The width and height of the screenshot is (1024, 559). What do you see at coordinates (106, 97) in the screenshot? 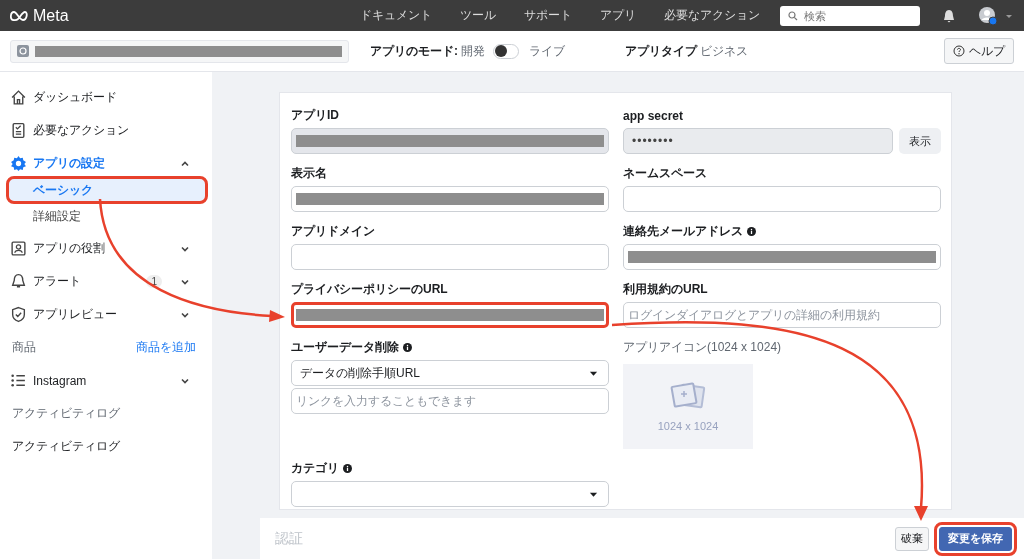
I see `sidebar-item: ダッシュボード` at bounding box center [106, 97].